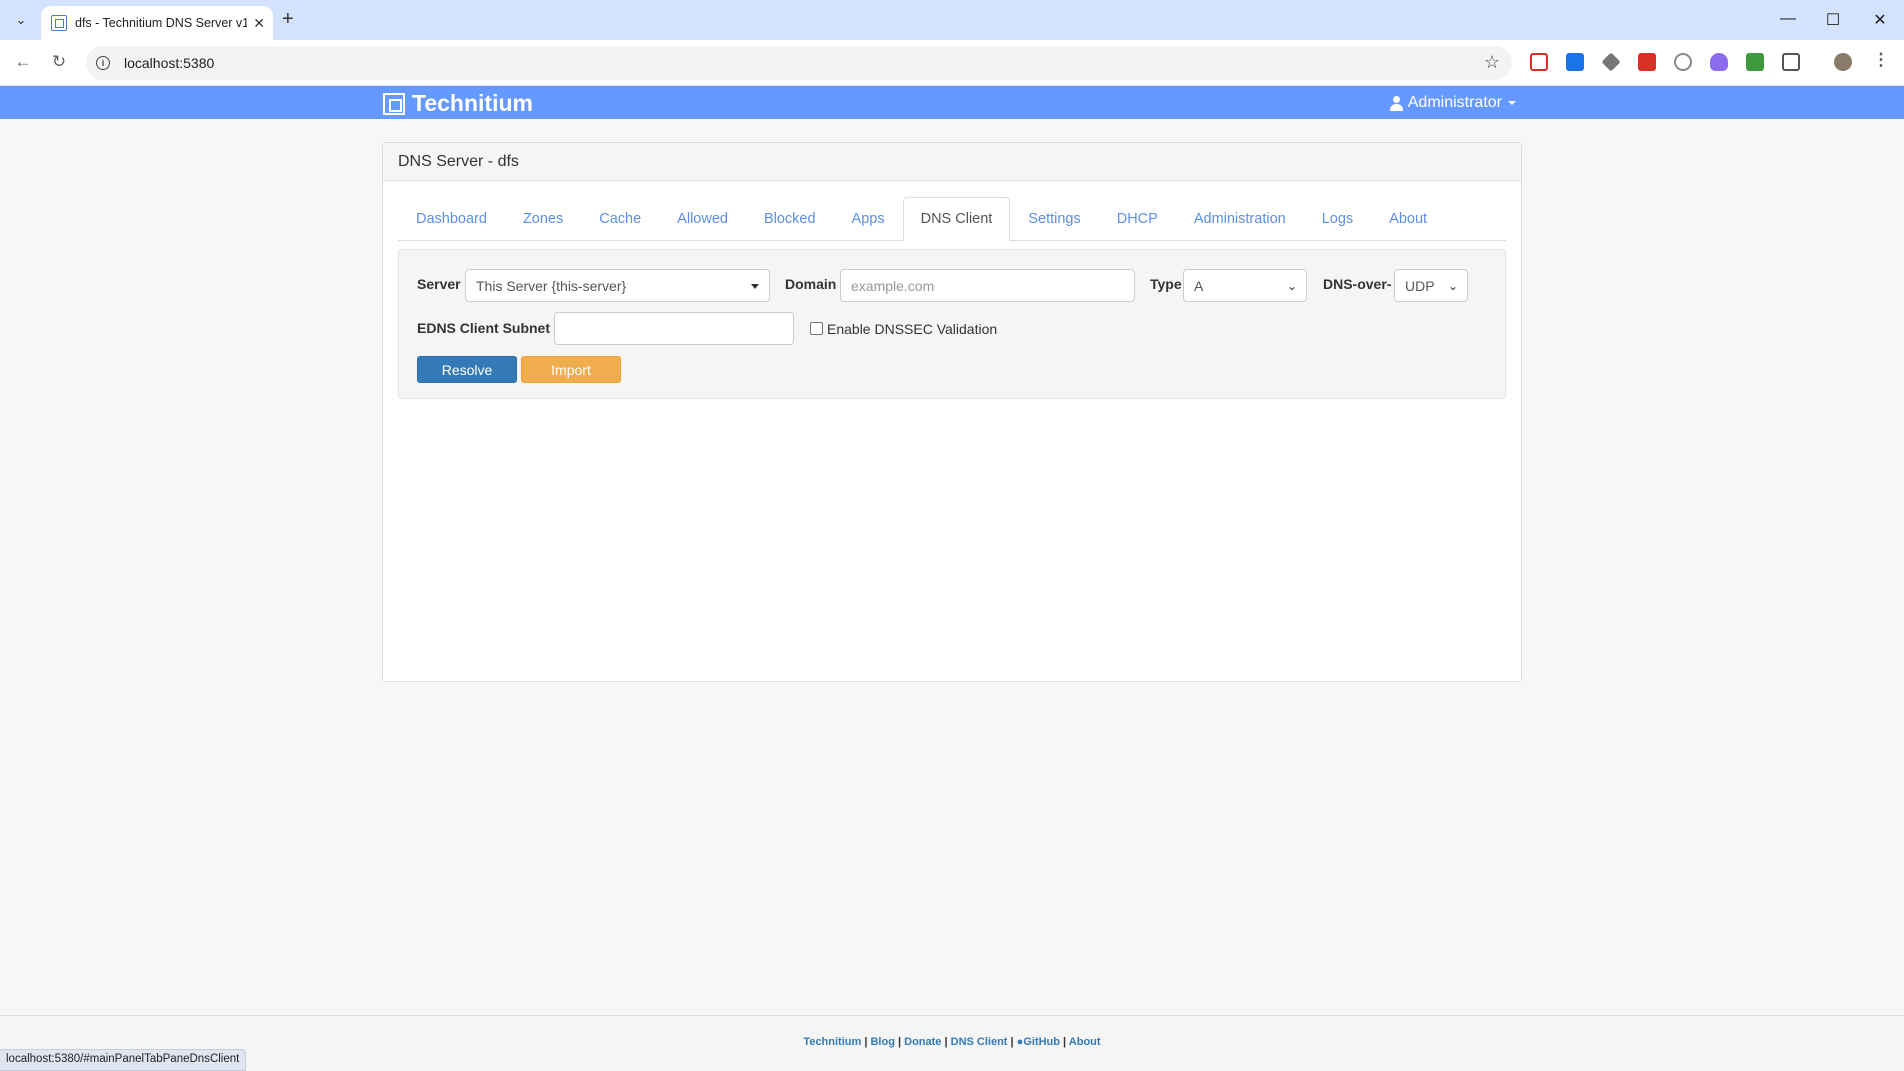 The image size is (1904, 1071). Describe the element at coordinates (1041, 1042) in the screenshot. I see `footer-link-github: GitHub` at that location.